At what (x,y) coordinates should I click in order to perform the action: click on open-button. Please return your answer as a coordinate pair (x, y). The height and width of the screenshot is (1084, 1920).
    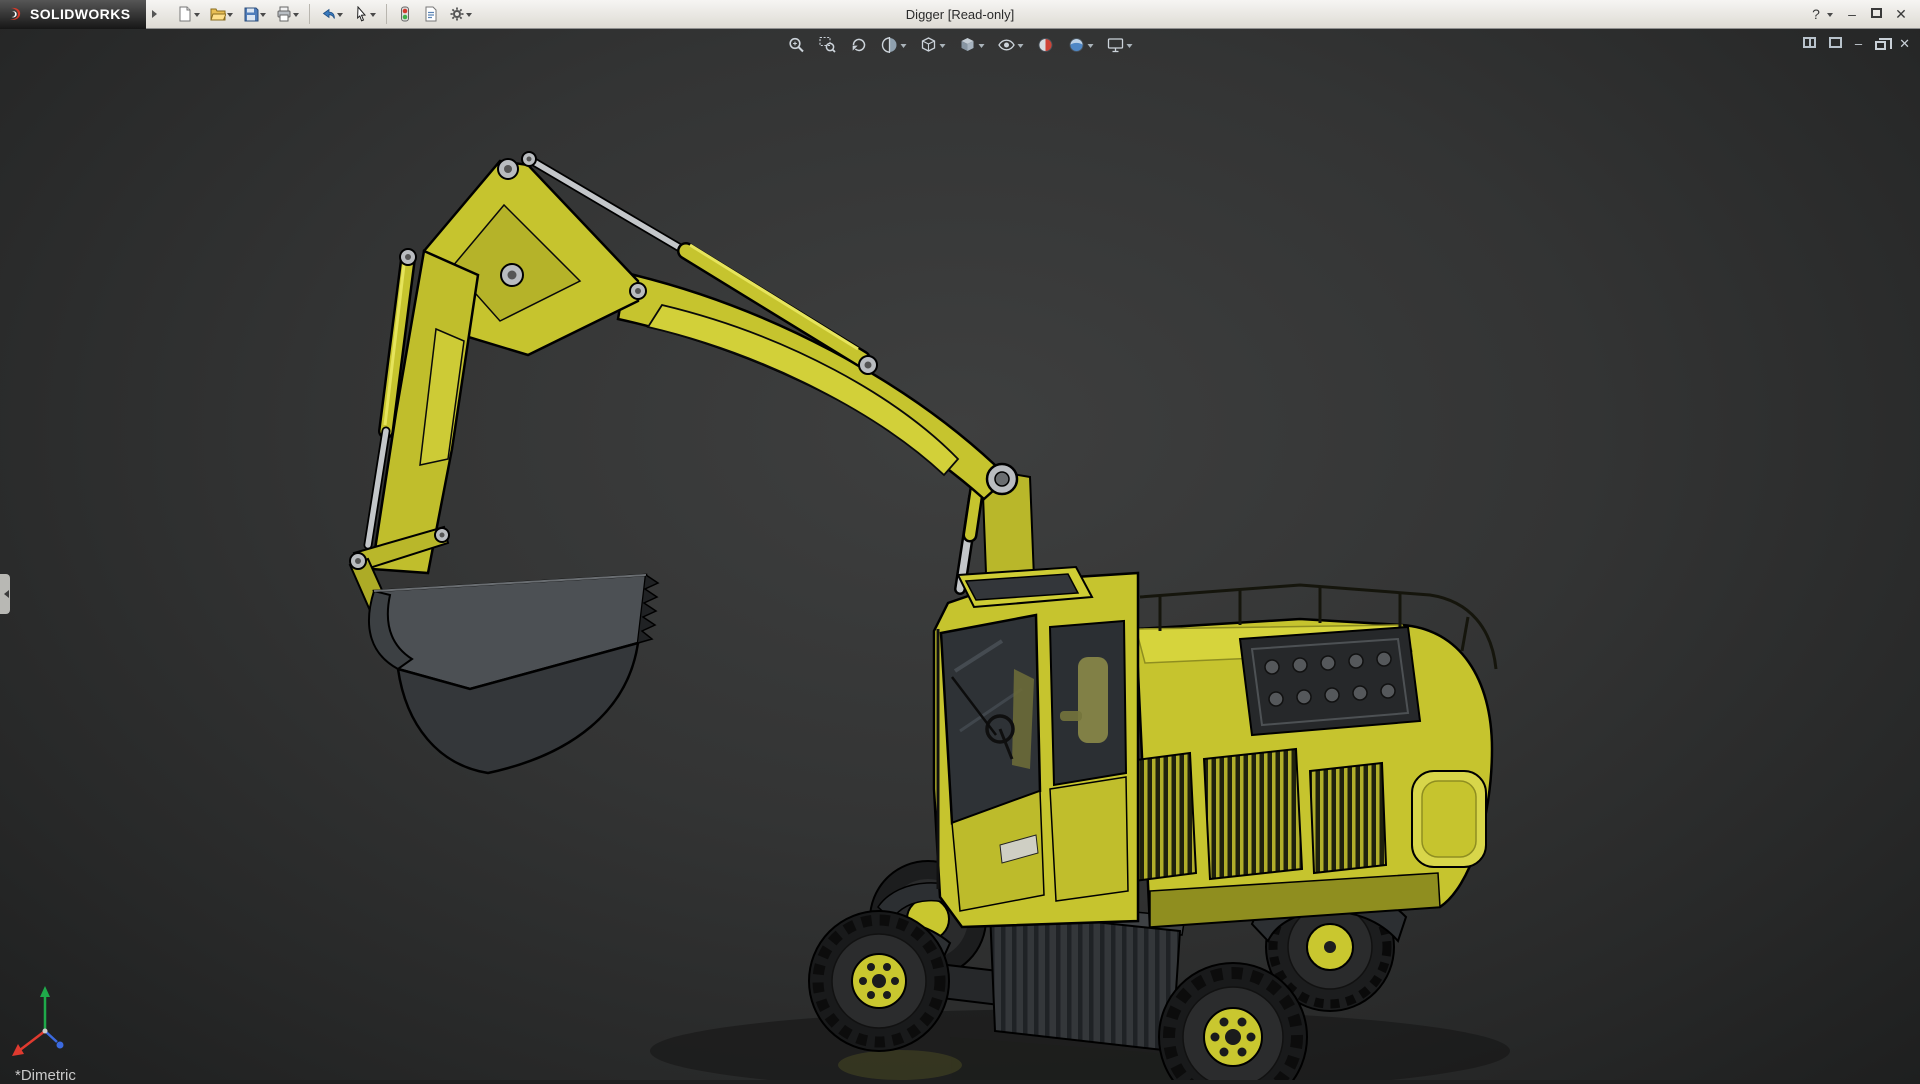
    Looking at the image, I should click on (221, 14).